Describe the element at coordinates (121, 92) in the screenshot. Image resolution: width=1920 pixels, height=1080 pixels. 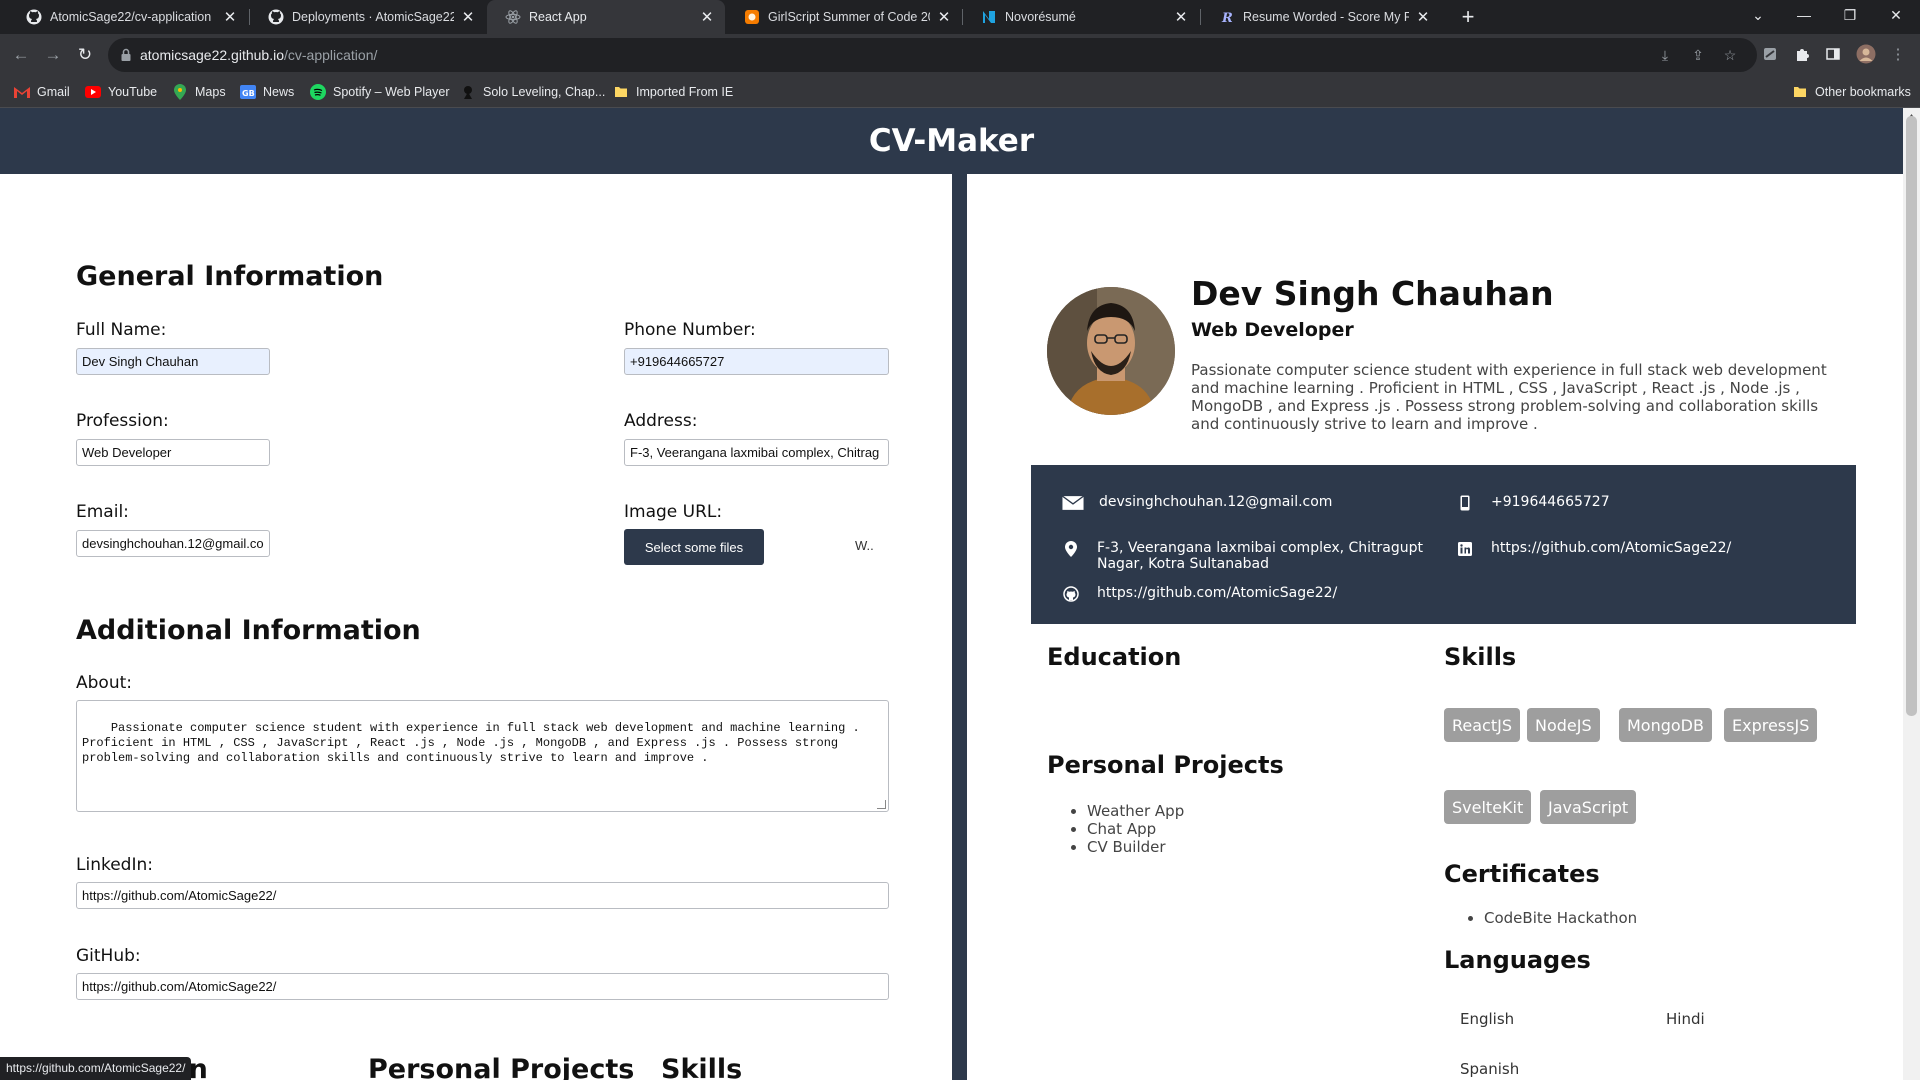
I see `bookmark-youtube: YouTube` at that location.